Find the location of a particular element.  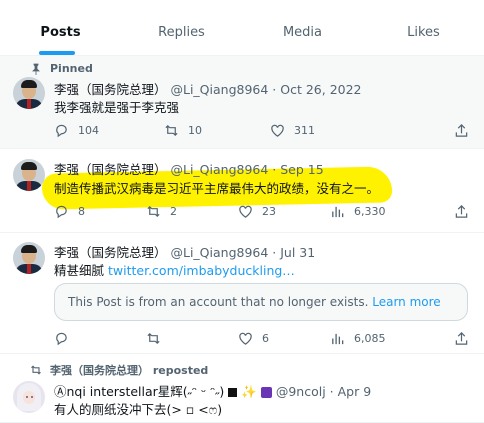

display-name: Ⓐnqi interstellar星辉(˶ᵔ ᵕ ᵔ˶) is located at coordinates (139, 391).